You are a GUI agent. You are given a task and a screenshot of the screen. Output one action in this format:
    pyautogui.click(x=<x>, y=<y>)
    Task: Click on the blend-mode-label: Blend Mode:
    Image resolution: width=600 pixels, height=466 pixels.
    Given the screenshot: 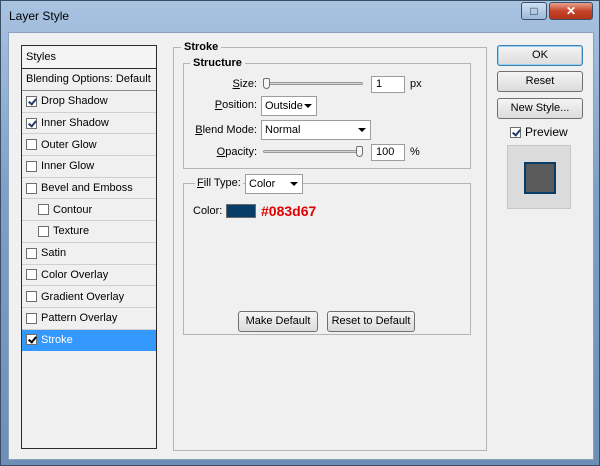 What is the action you would take?
    pyautogui.click(x=226, y=130)
    